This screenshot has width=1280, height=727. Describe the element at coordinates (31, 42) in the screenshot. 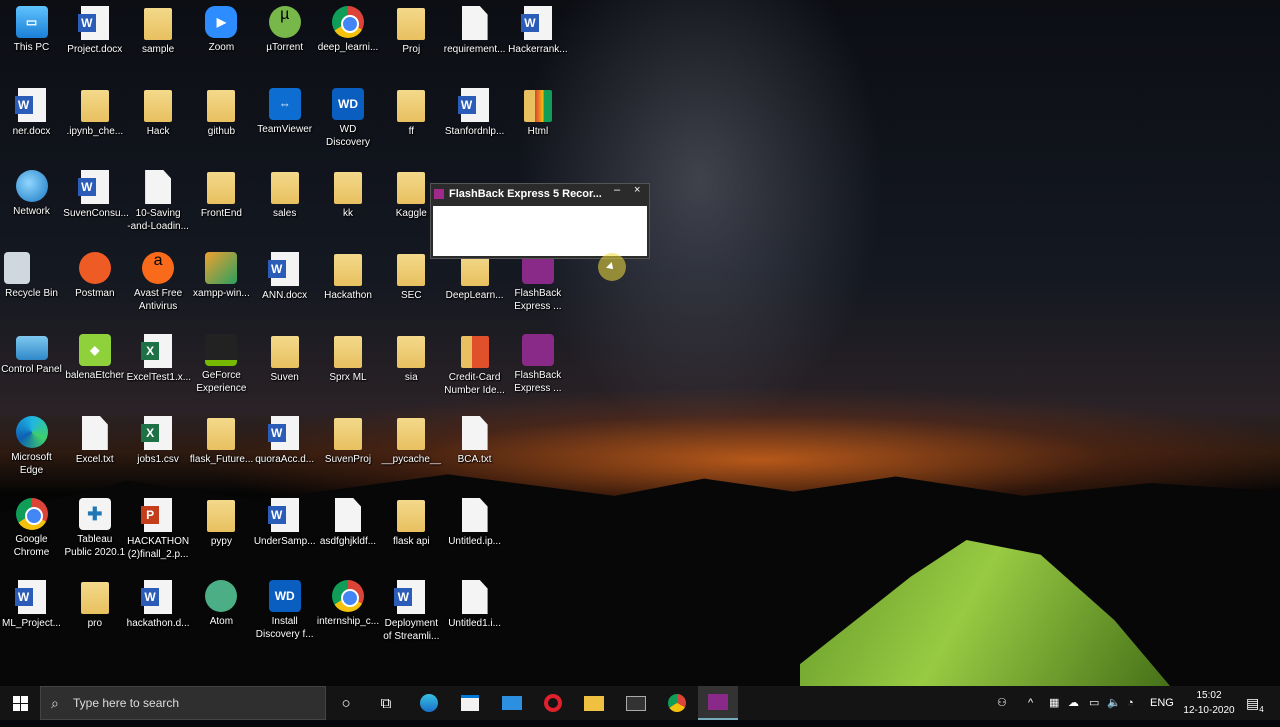

I see `desktop-icon: ▭ This PC` at that location.